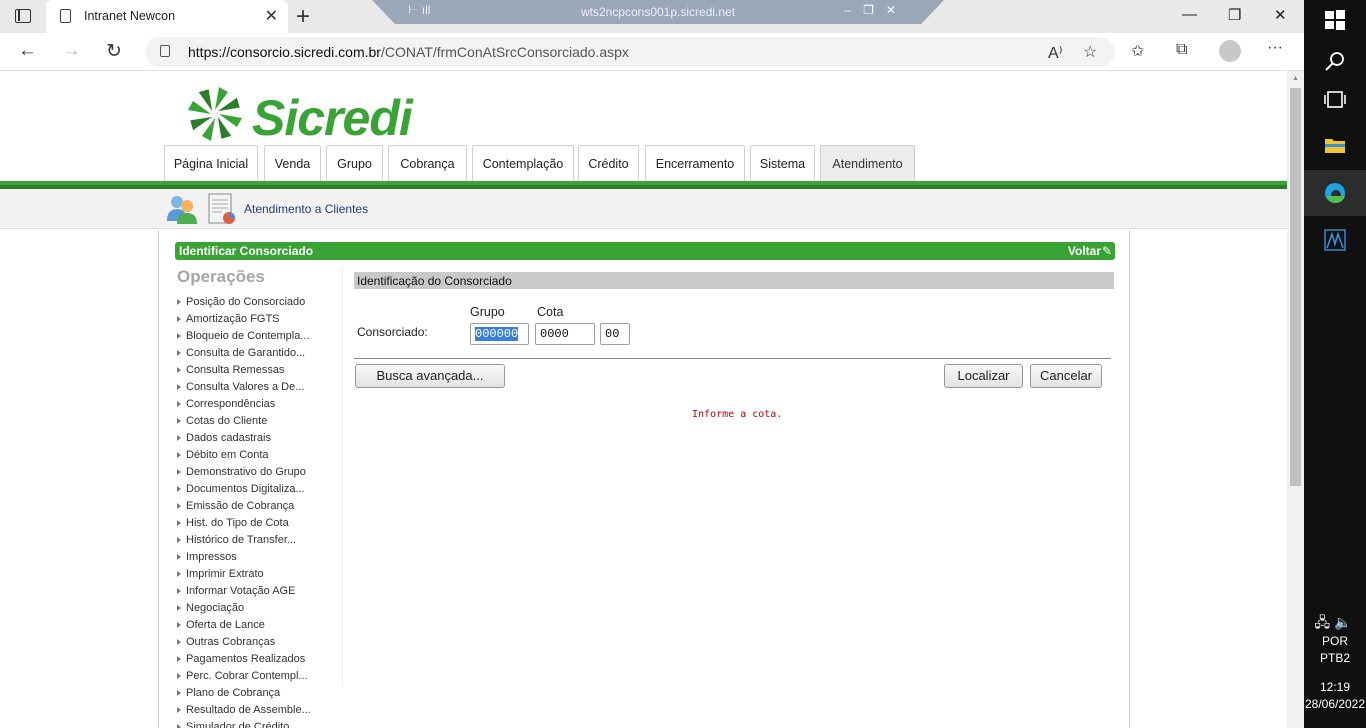  I want to click on validation-message: Informe a cota., so click(737, 414).